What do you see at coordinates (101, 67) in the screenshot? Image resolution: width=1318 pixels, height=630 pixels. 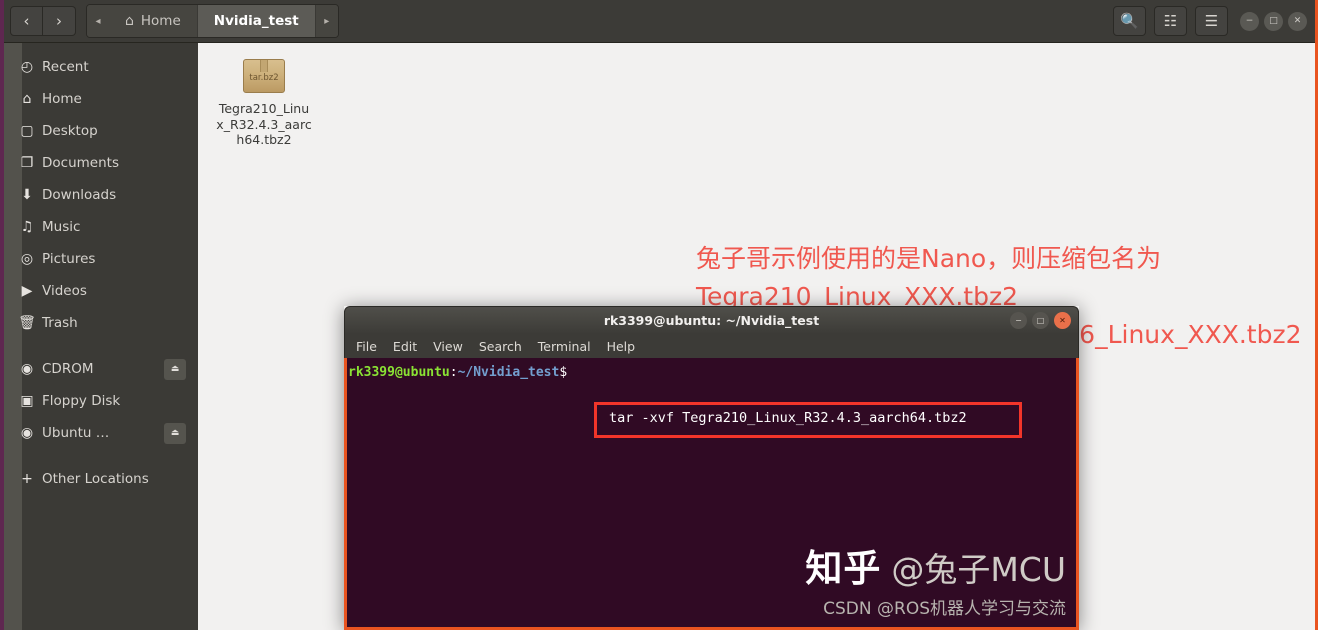 I see `sidebar-item-recent: ◴ Recent` at bounding box center [101, 67].